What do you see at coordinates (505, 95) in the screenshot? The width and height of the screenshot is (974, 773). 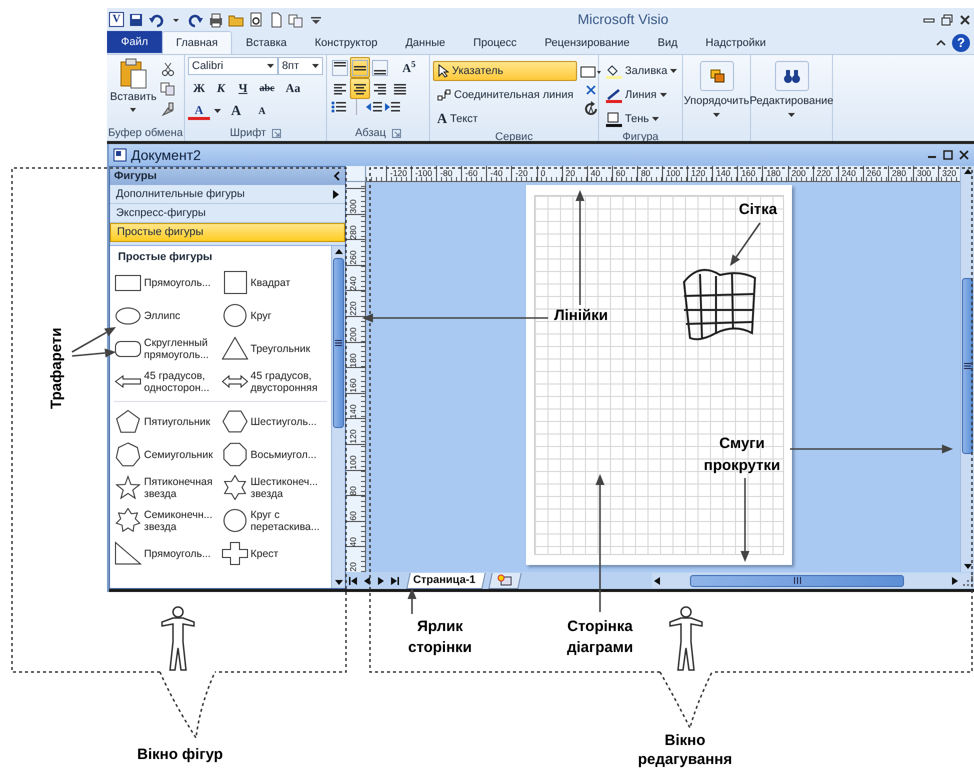 I see `tool-button: Соединительная линия` at bounding box center [505, 95].